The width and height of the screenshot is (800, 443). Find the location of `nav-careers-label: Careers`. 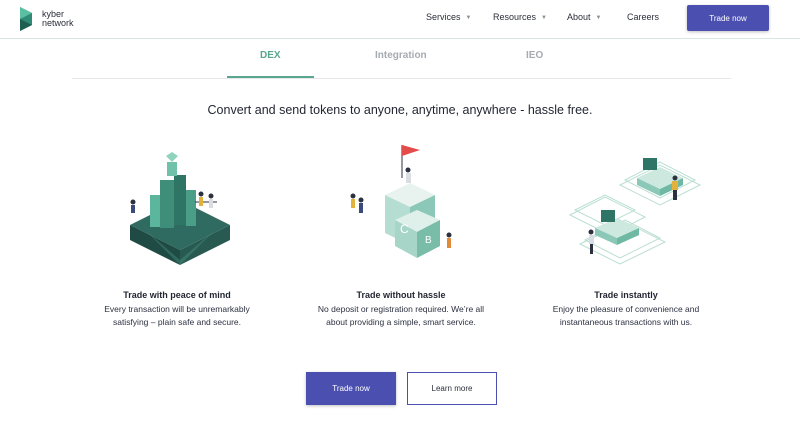

nav-careers-label: Careers is located at coordinates (643, 17).